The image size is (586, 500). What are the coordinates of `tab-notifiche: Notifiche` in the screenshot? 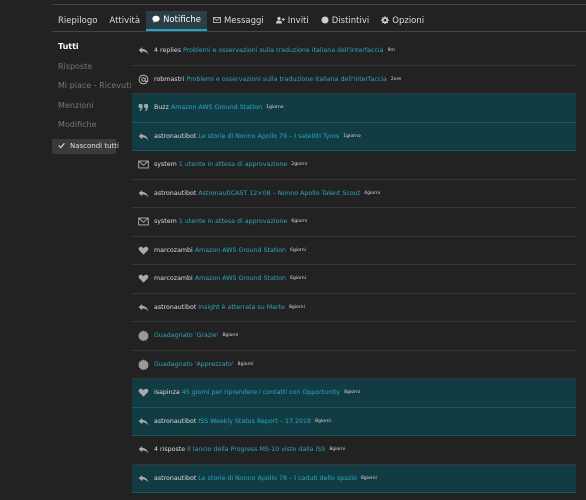 It's located at (176, 21).